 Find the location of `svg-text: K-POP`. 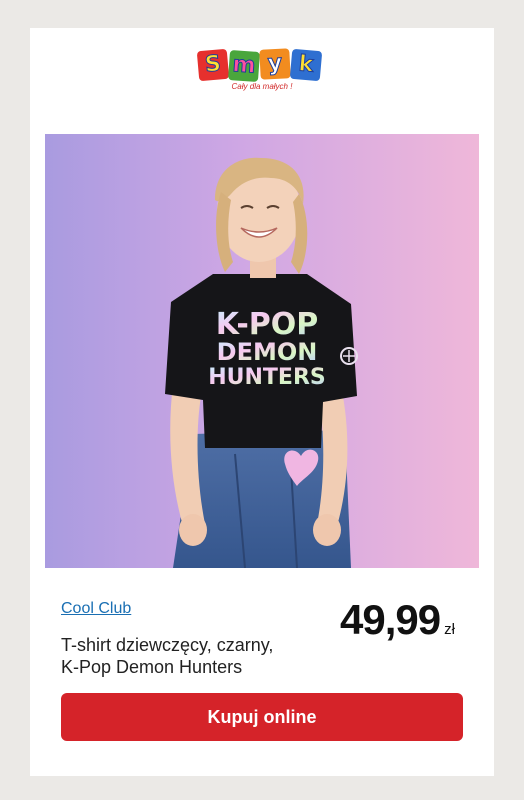

svg-text: K-POP is located at coordinates (267, 324).